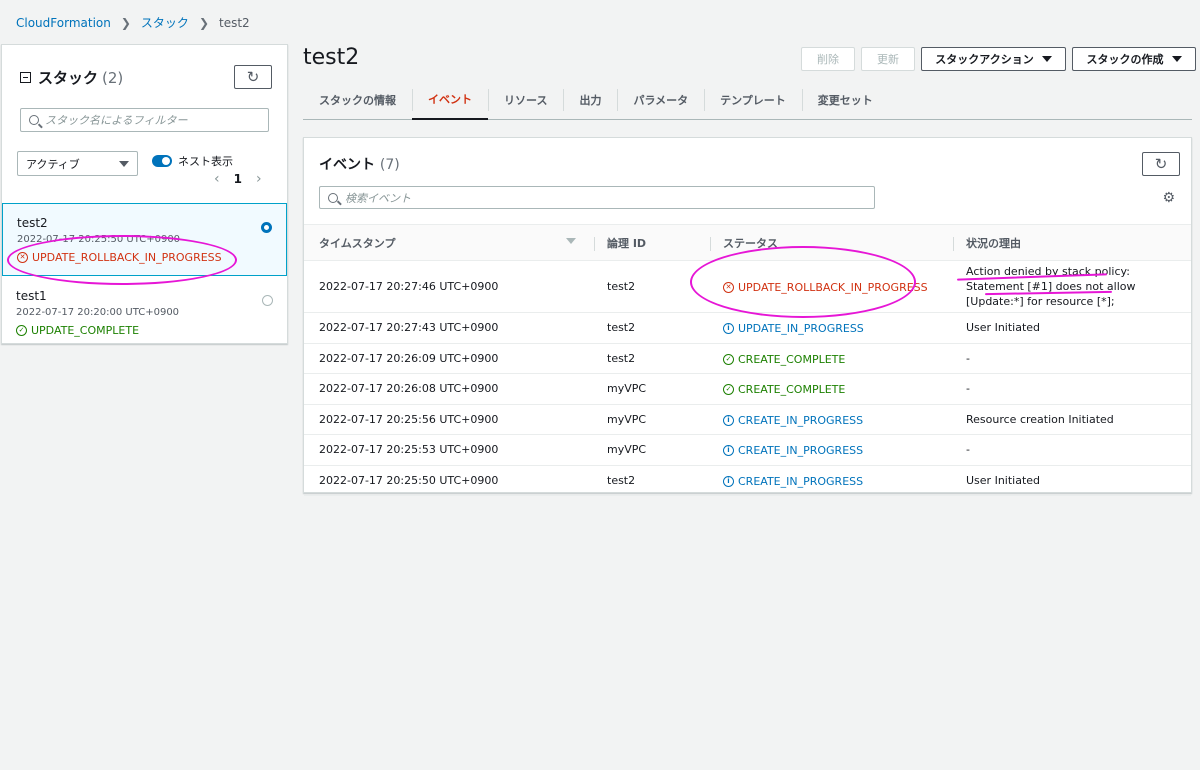 The width and height of the screenshot is (1200, 770). Describe the element at coordinates (357, 100) in the screenshot. I see `tab-stack-info: スタックの情報` at that location.